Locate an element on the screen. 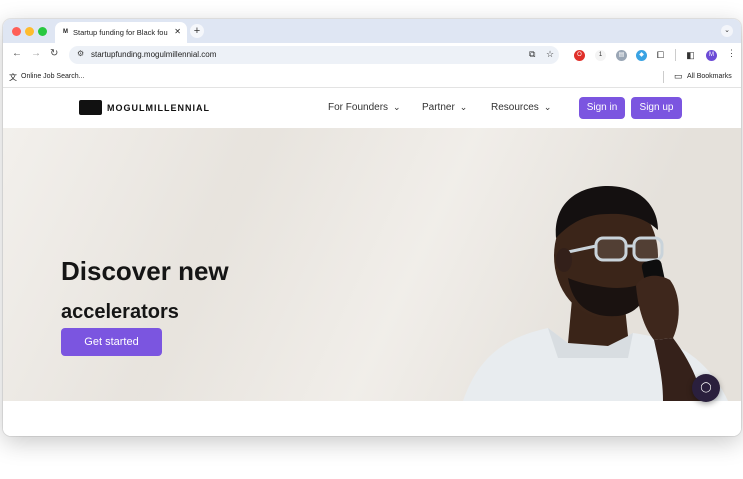 The height and width of the screenshot is (479, 743). get-started-button: Get started is located at coordinates (111, 342).